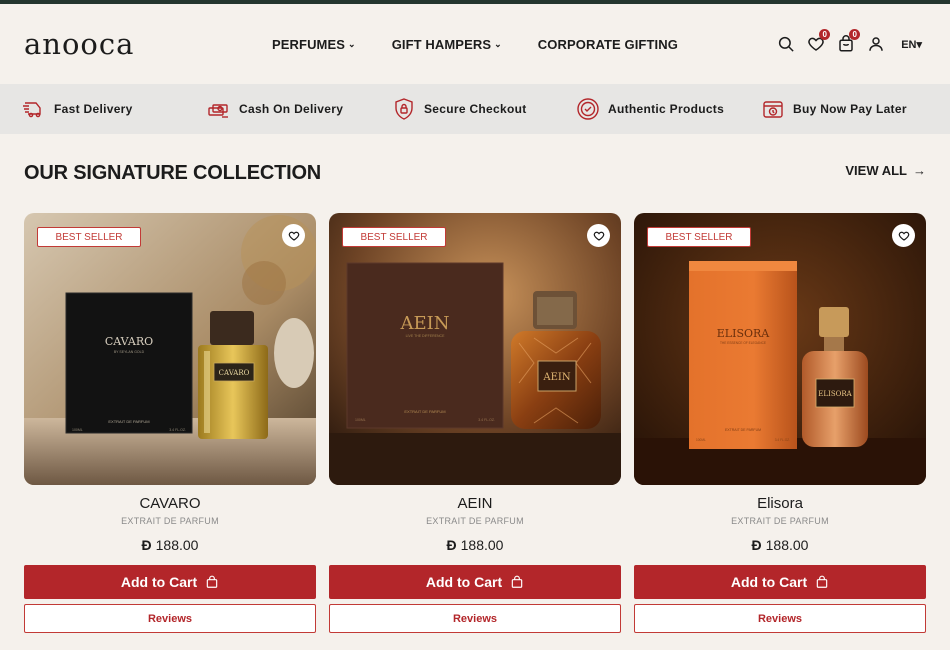 This screenshot has width=950, height=650. I want to click on feature-authentic-products: Authentic Products, so click(650, 109).